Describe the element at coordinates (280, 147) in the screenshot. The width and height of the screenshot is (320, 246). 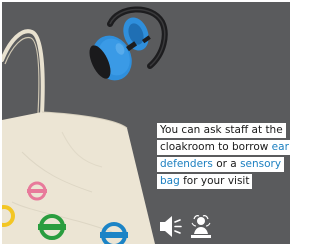
I see `caption-highlight-ear: ear` at that location.